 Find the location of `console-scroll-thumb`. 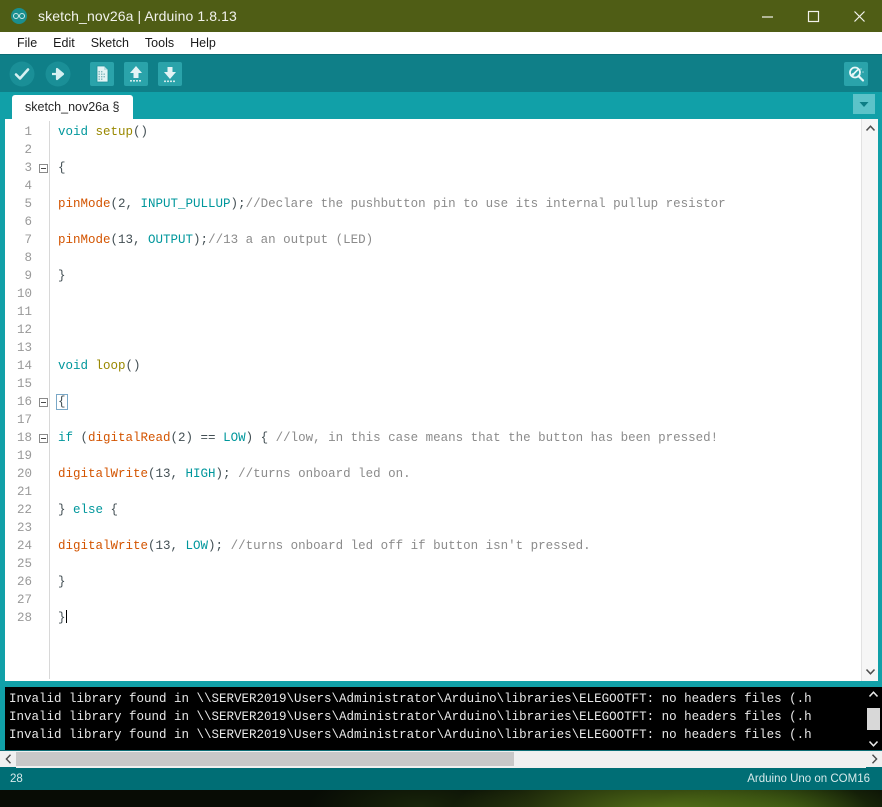

console-scroll-thumb is located at coordinates (873, 718).